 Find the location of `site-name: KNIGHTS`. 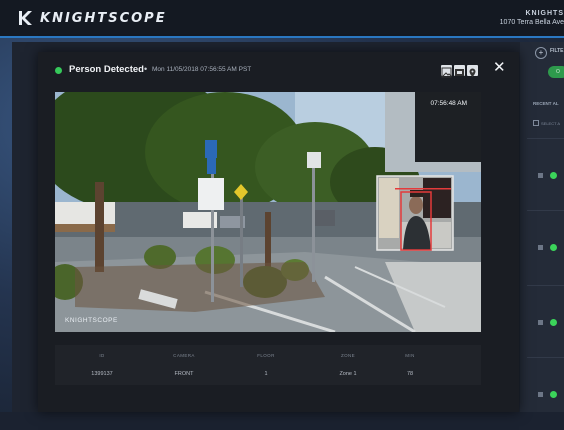

site-name: KNIGHTS is located at coordinates (544, 13).